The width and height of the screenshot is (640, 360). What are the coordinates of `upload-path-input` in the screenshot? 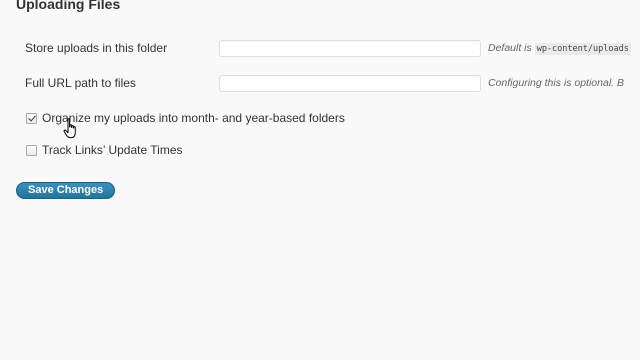 It's located at (350, 48).